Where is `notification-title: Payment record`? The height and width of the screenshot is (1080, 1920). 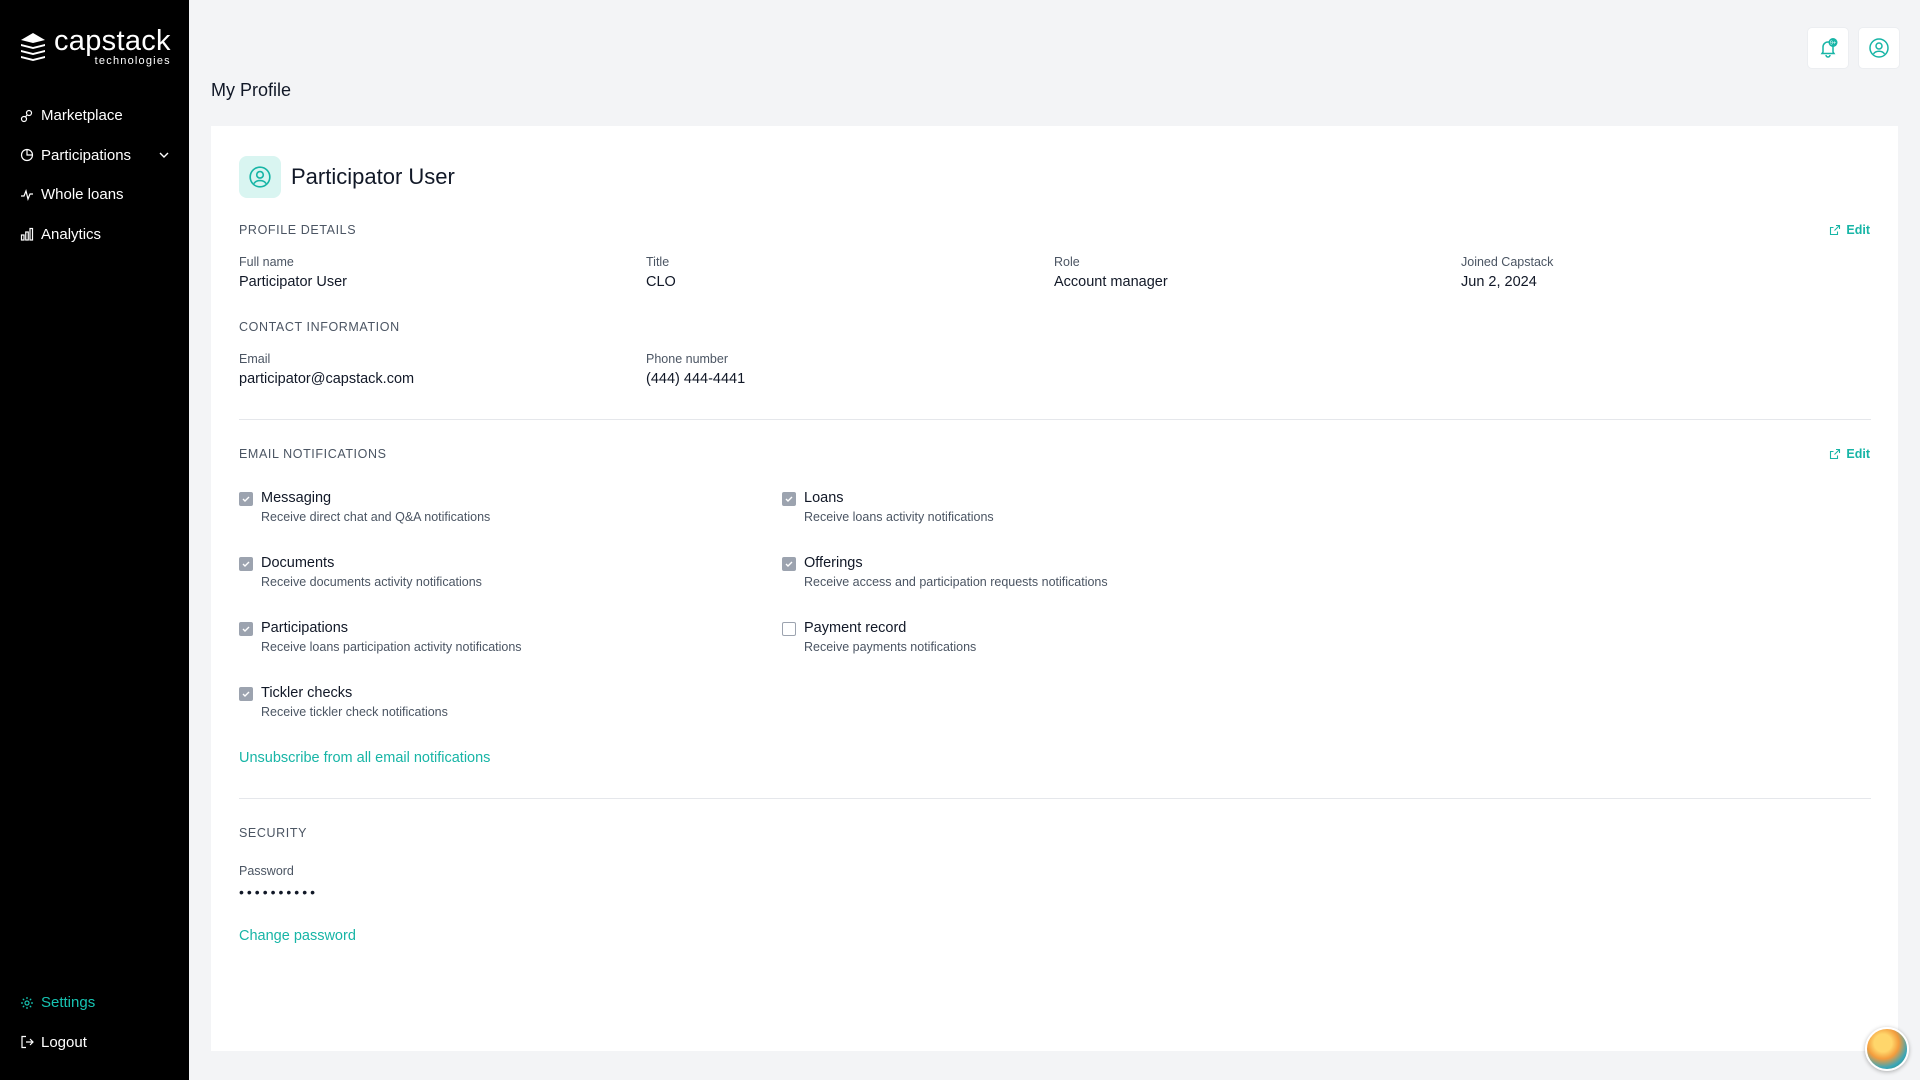 notification-title: Payment record is located at coordinates (855, 628).